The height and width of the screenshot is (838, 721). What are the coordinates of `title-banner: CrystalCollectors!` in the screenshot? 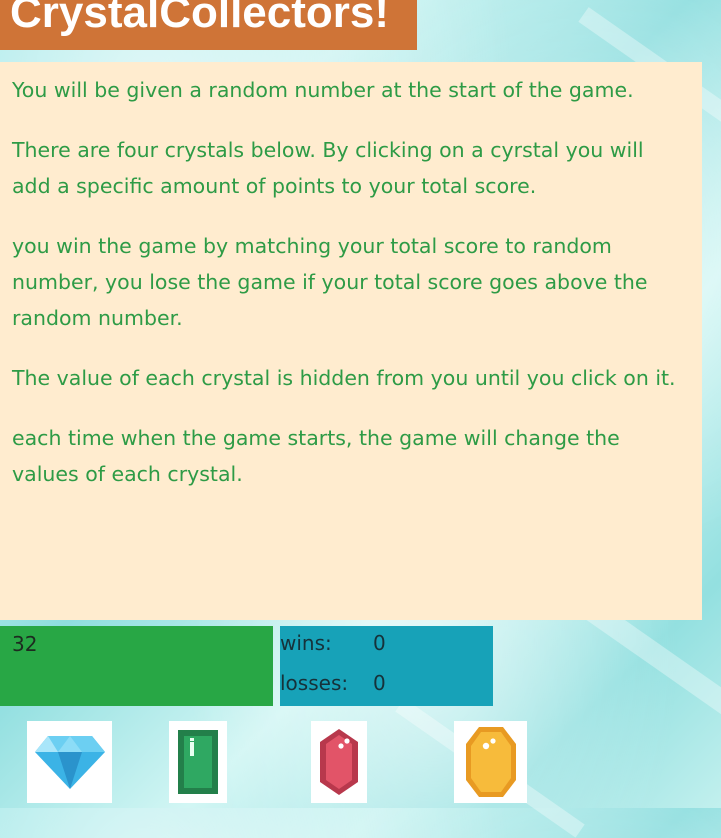 It's located at (208, 25).